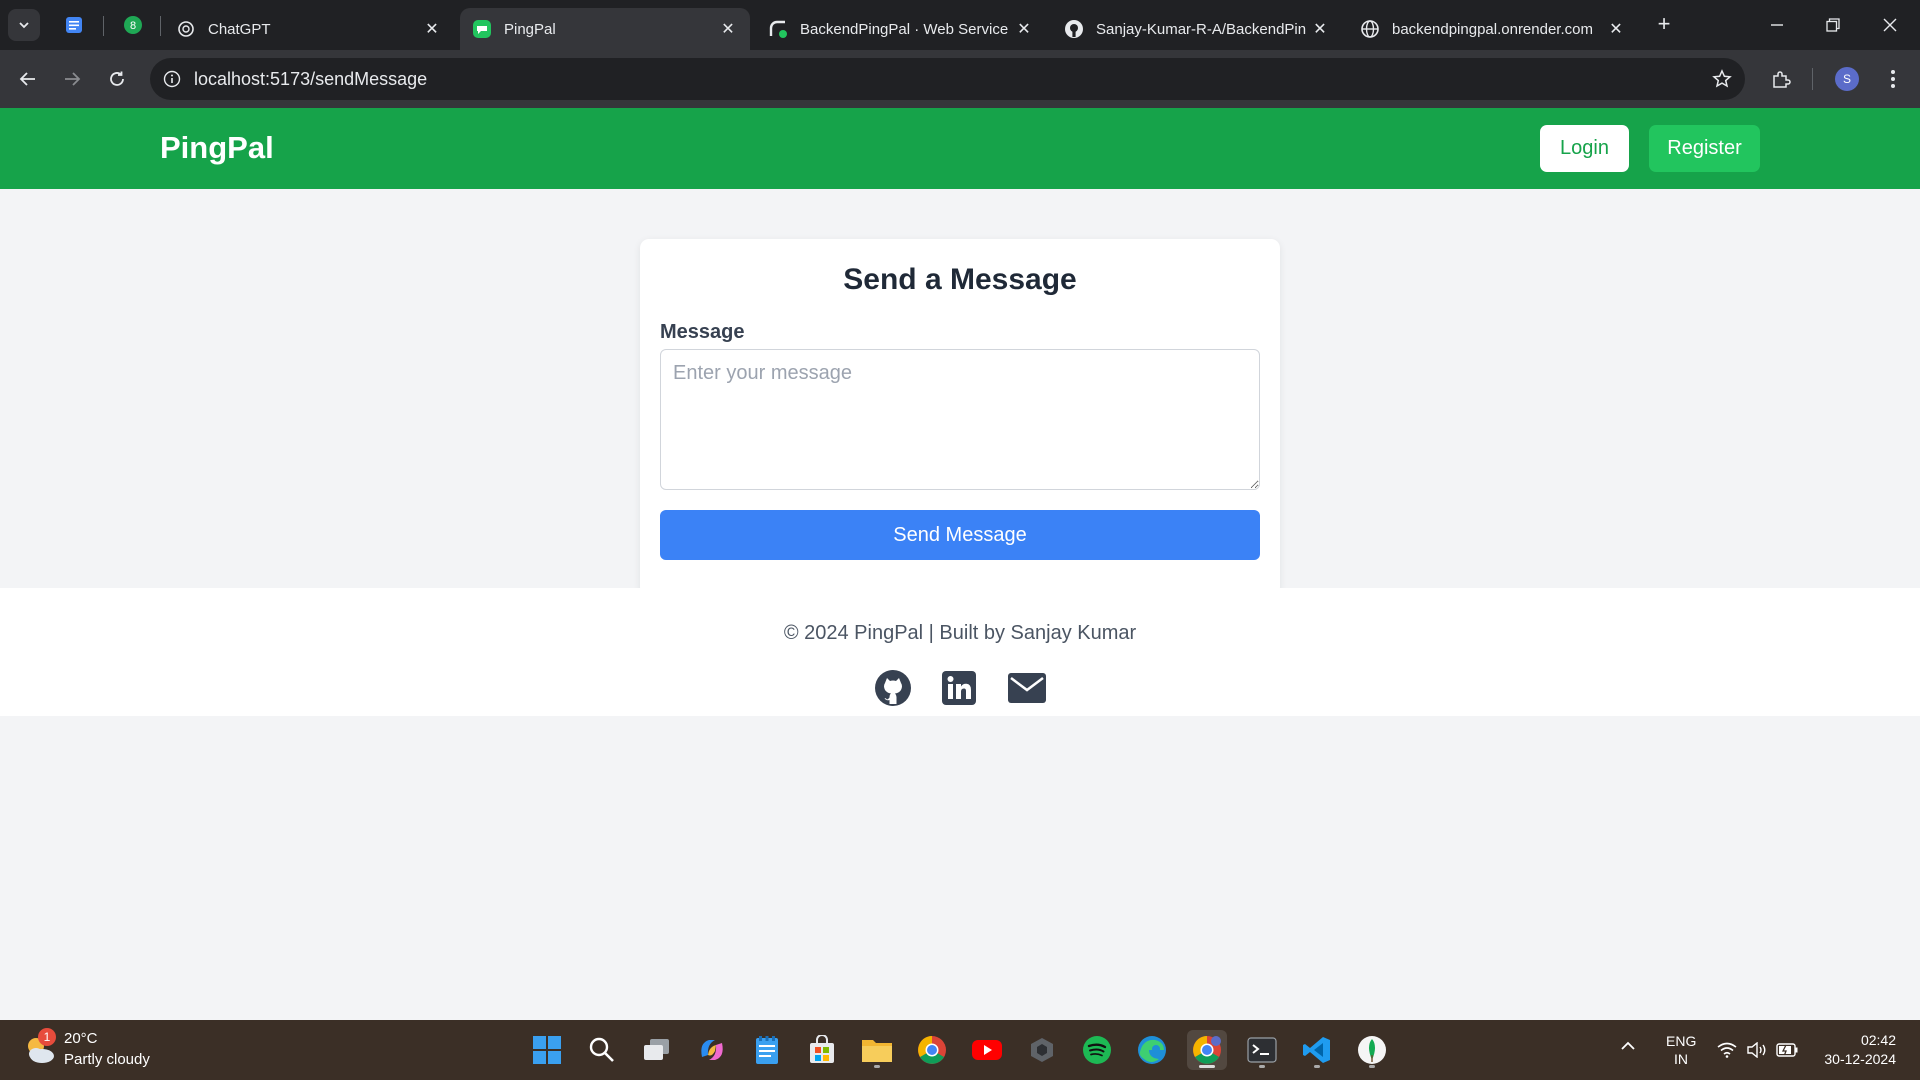  I want to click on reload-button, so click(117, 79).